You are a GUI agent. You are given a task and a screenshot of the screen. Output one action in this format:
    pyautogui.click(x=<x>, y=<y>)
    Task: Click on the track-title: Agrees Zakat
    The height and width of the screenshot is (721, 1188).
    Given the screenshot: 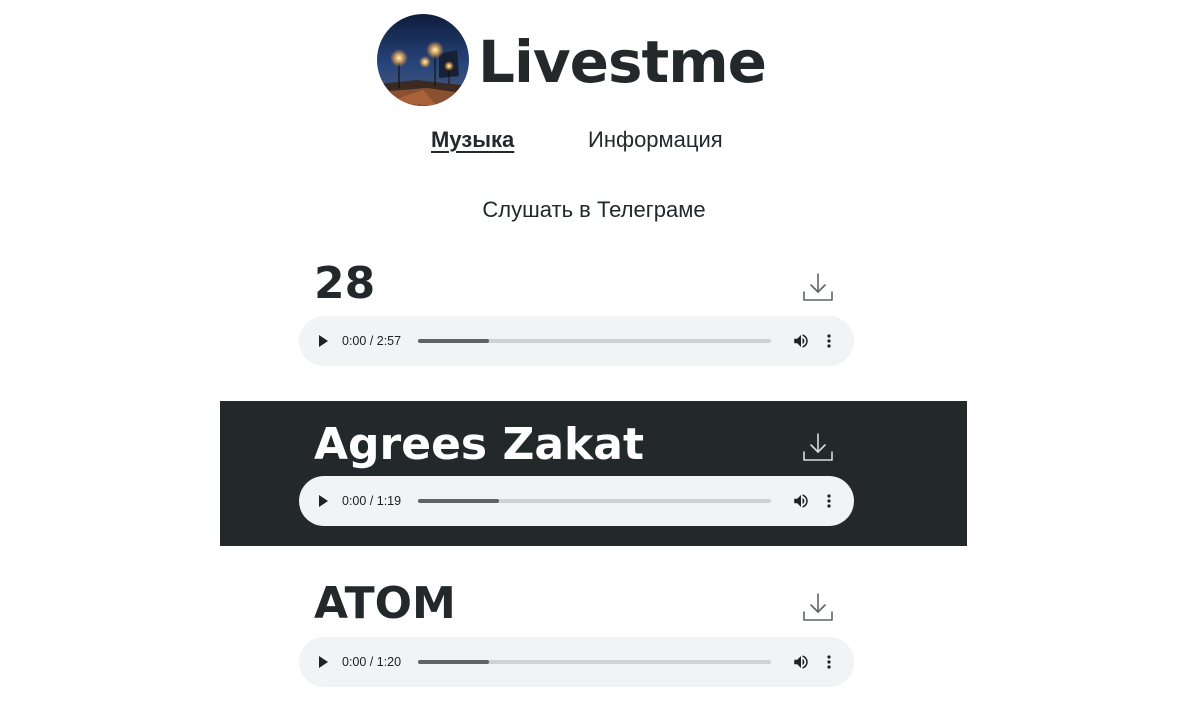 What is the action you would take?
    pyautogui.click(x=479, y=444)
    